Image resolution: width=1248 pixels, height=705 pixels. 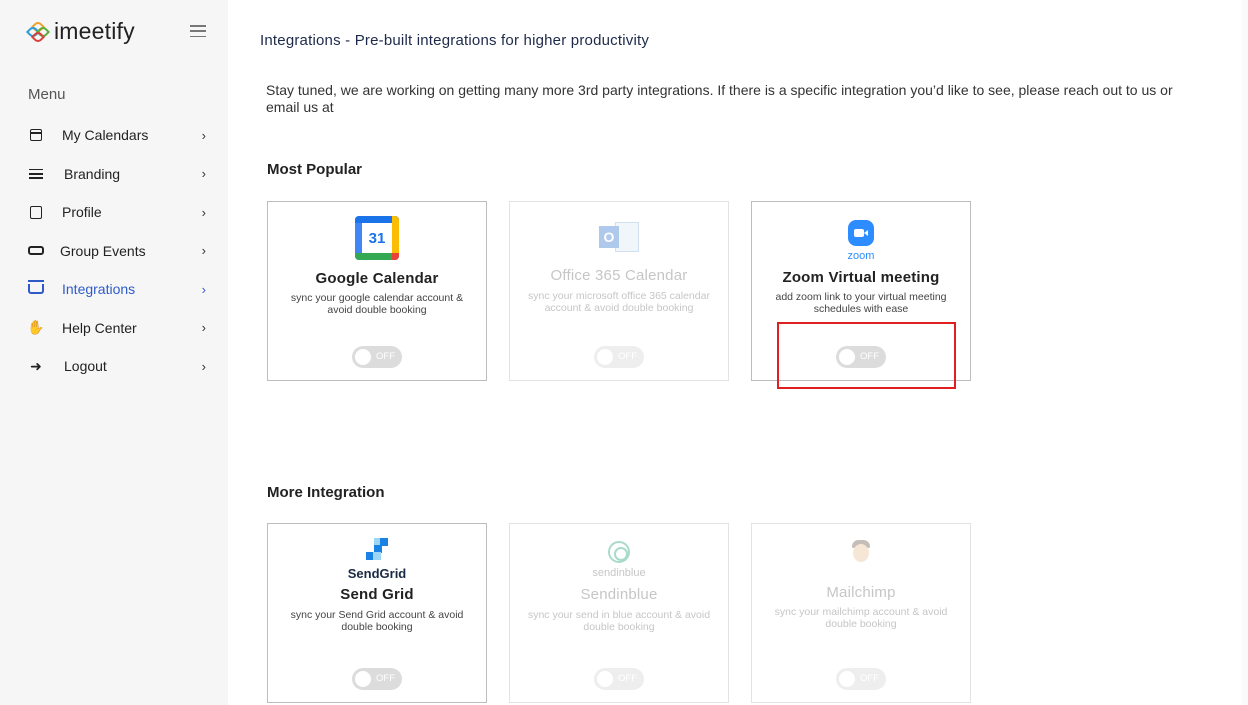 What do you see at coordinates (94, 31) in the screenshot?
I see `brand-name: imeetify` at bounding box center [94, 31].